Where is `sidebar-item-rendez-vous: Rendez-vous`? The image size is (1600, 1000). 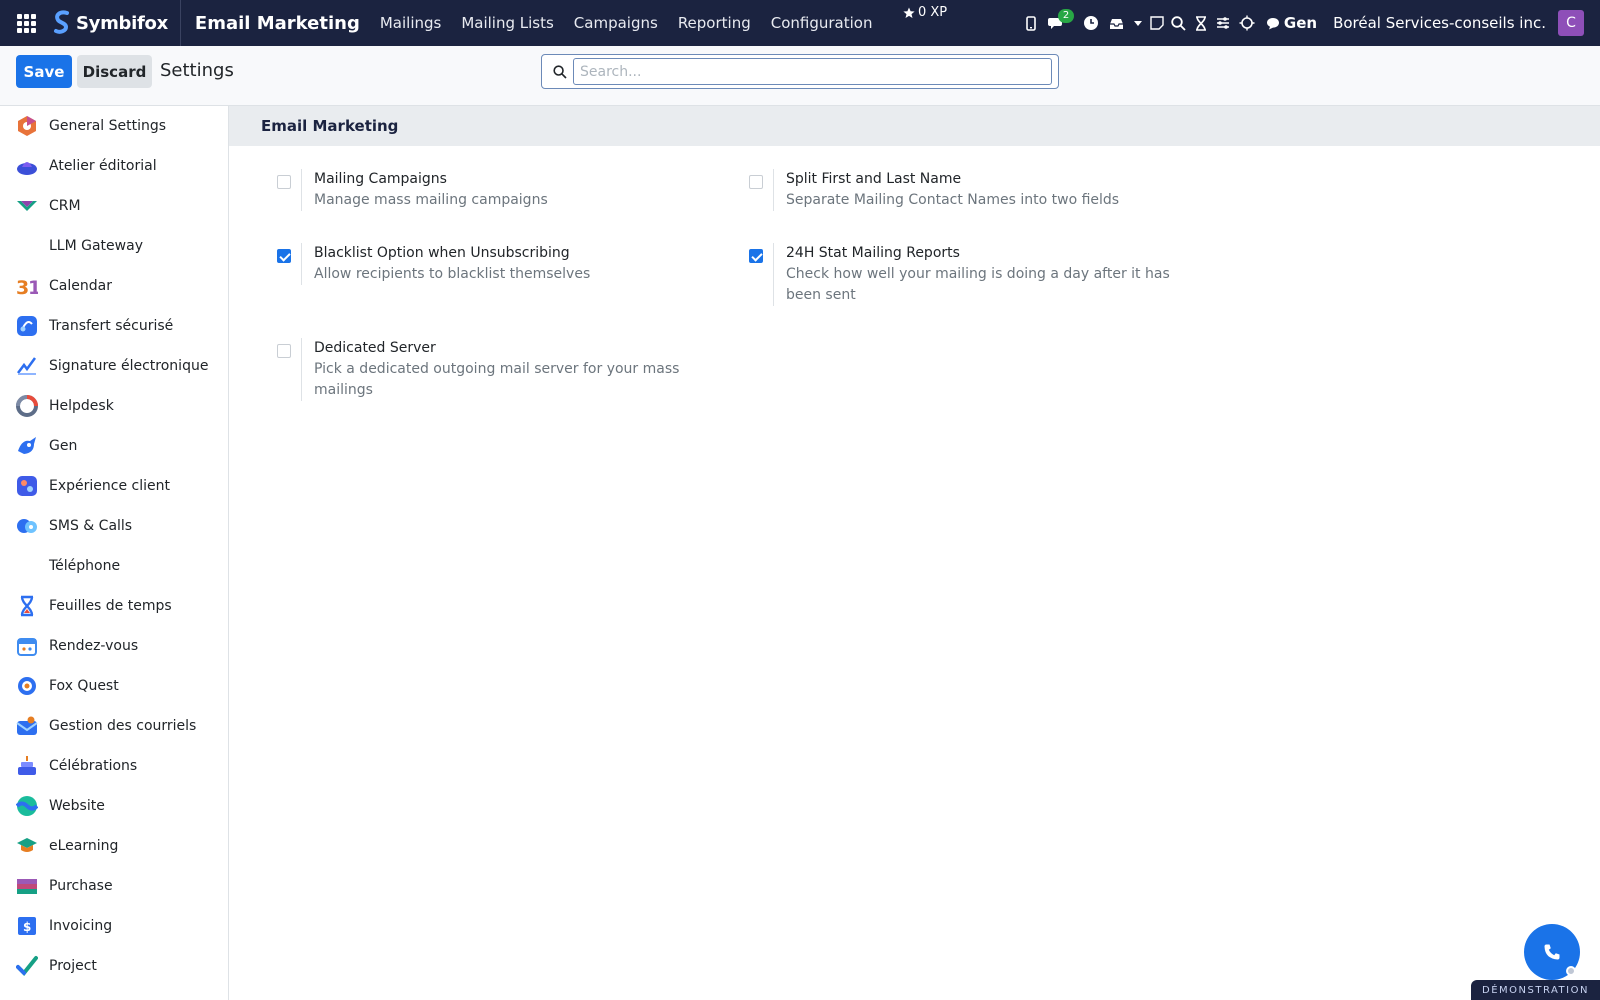
sidebar-item-rendez-vous: Rendez-vous is located at coordinates (114, 646).